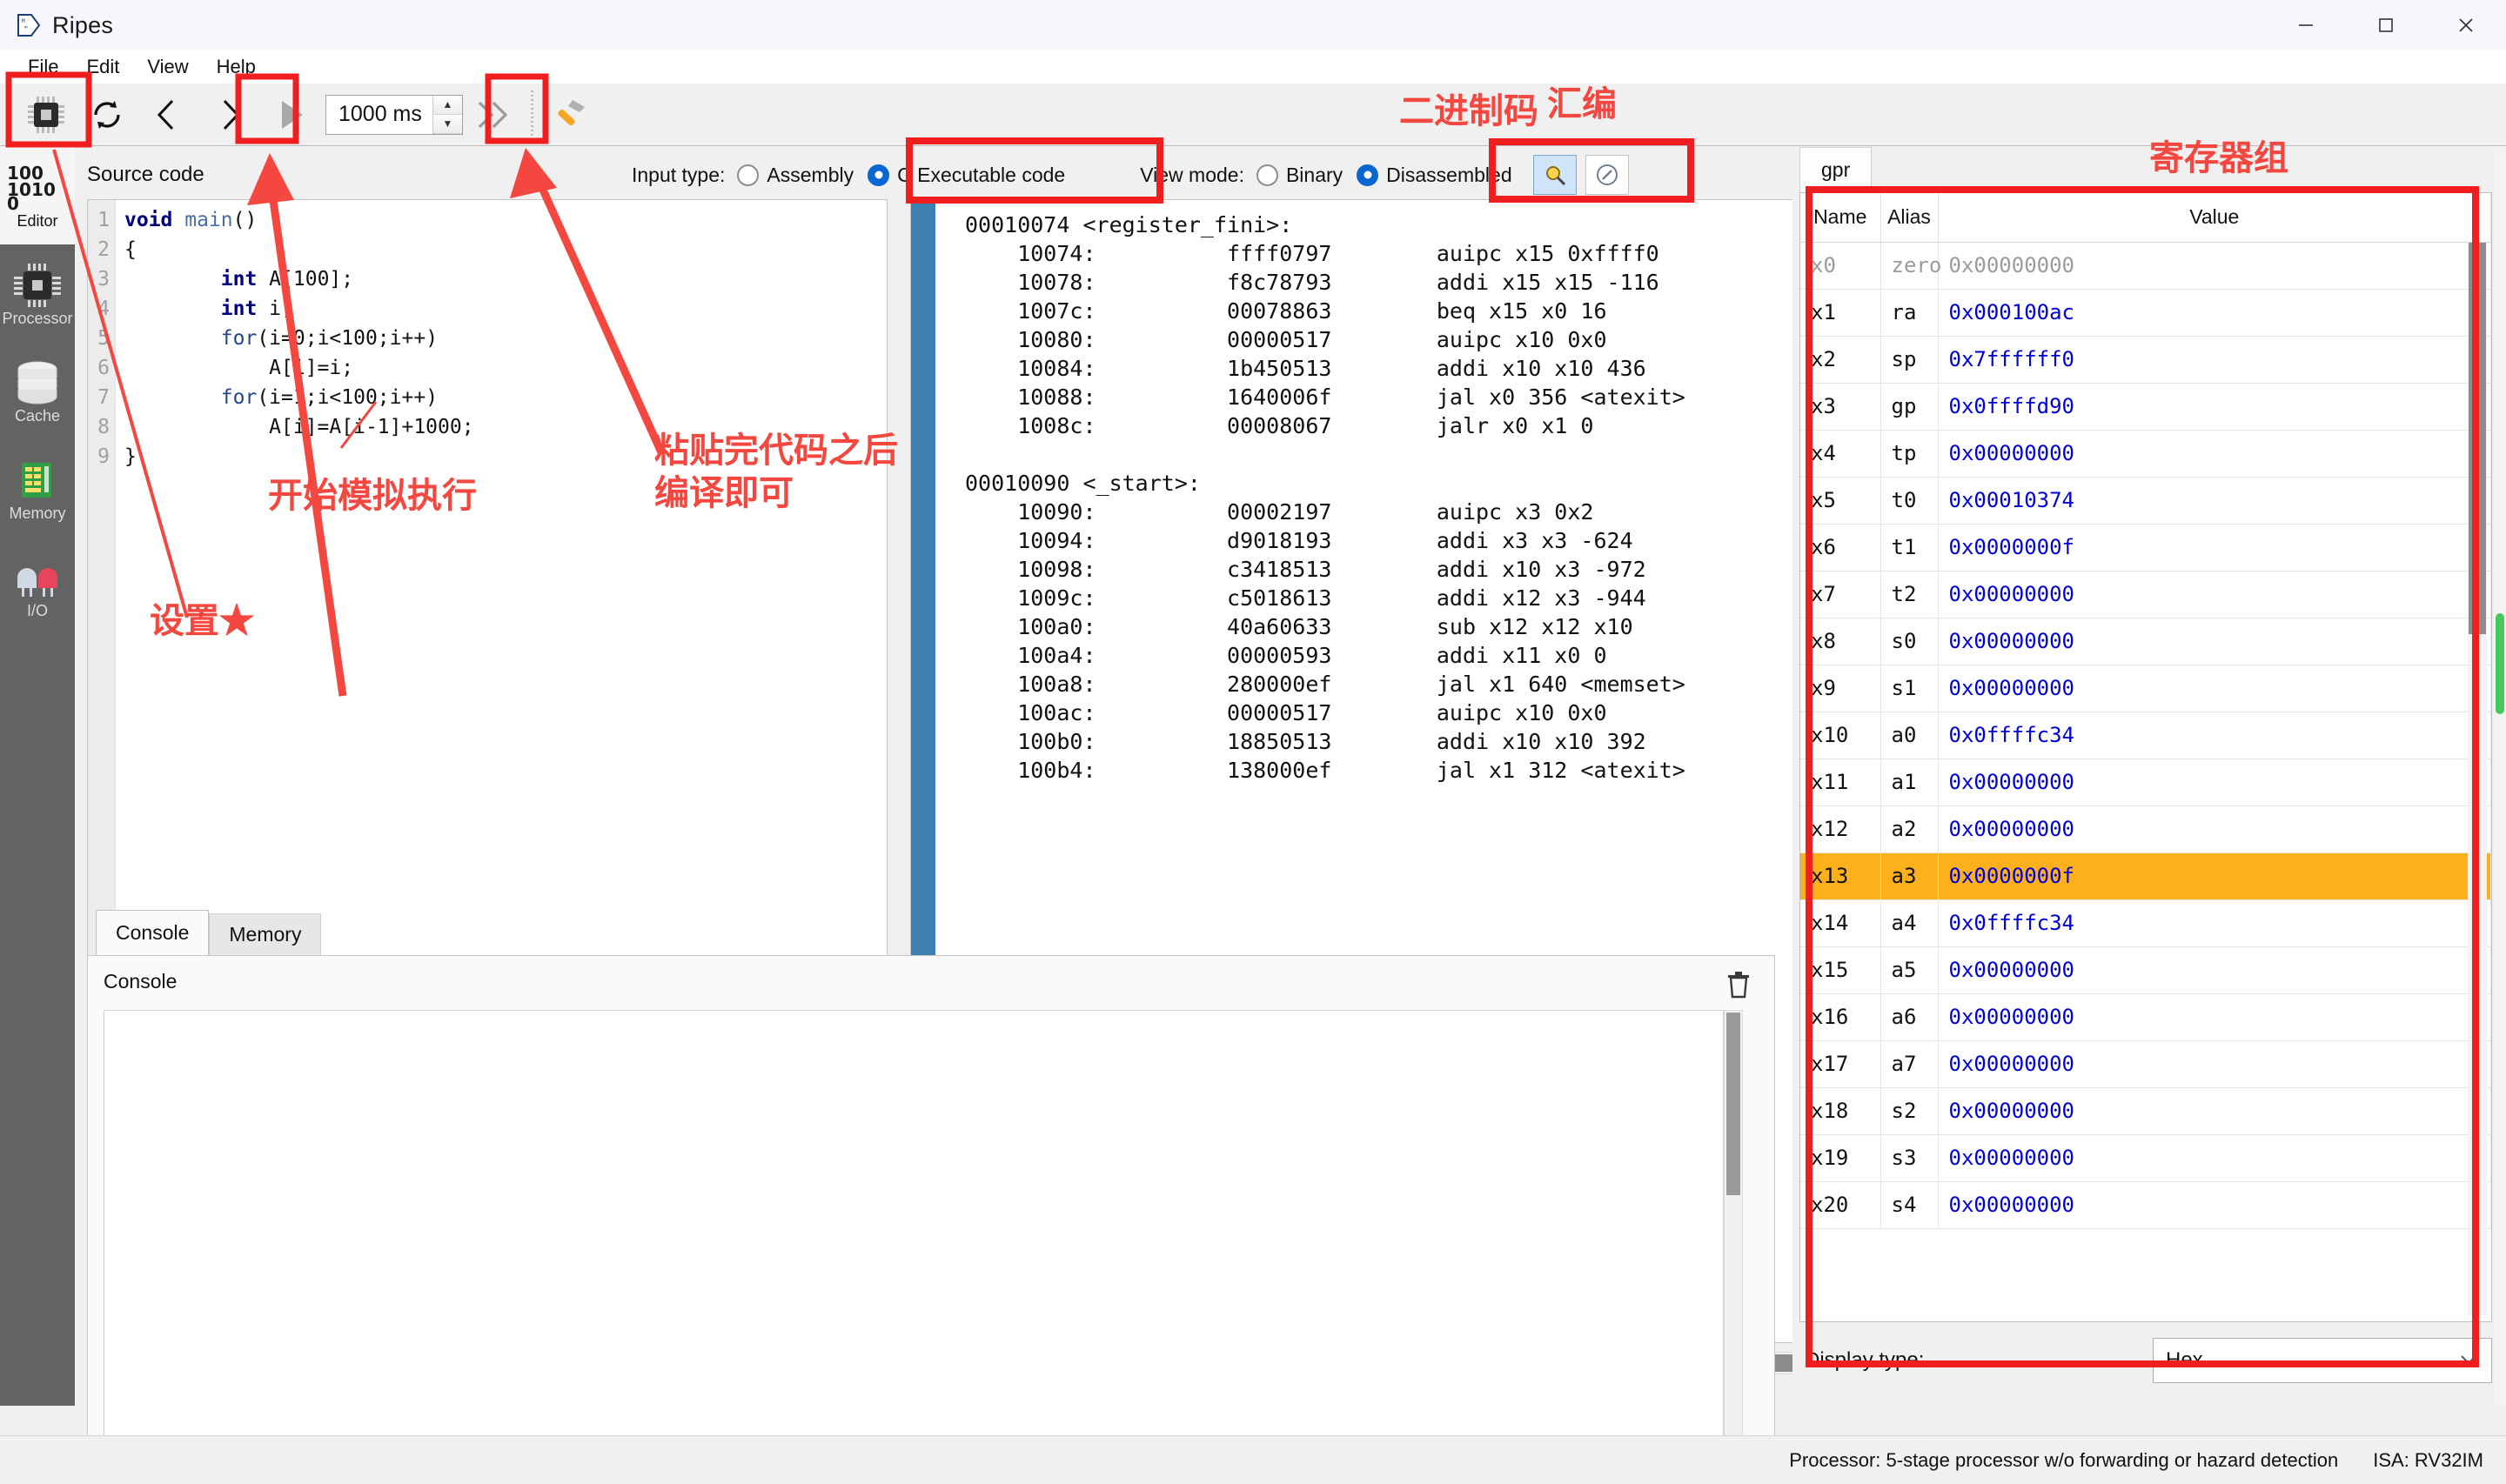  What do you see at coordinates (103, 308) in the screenshot?
I see `line-number: 4` at bounding box center [103, 308].